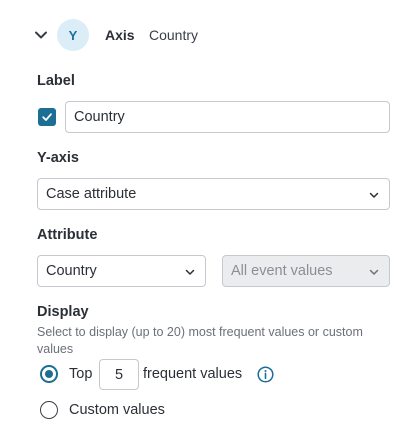 The image size is (417, 436). What do you see at coordinates (174, 35) in the screenshot?
I see `axis-subtitle: Country` at bounding box center [174, 35].